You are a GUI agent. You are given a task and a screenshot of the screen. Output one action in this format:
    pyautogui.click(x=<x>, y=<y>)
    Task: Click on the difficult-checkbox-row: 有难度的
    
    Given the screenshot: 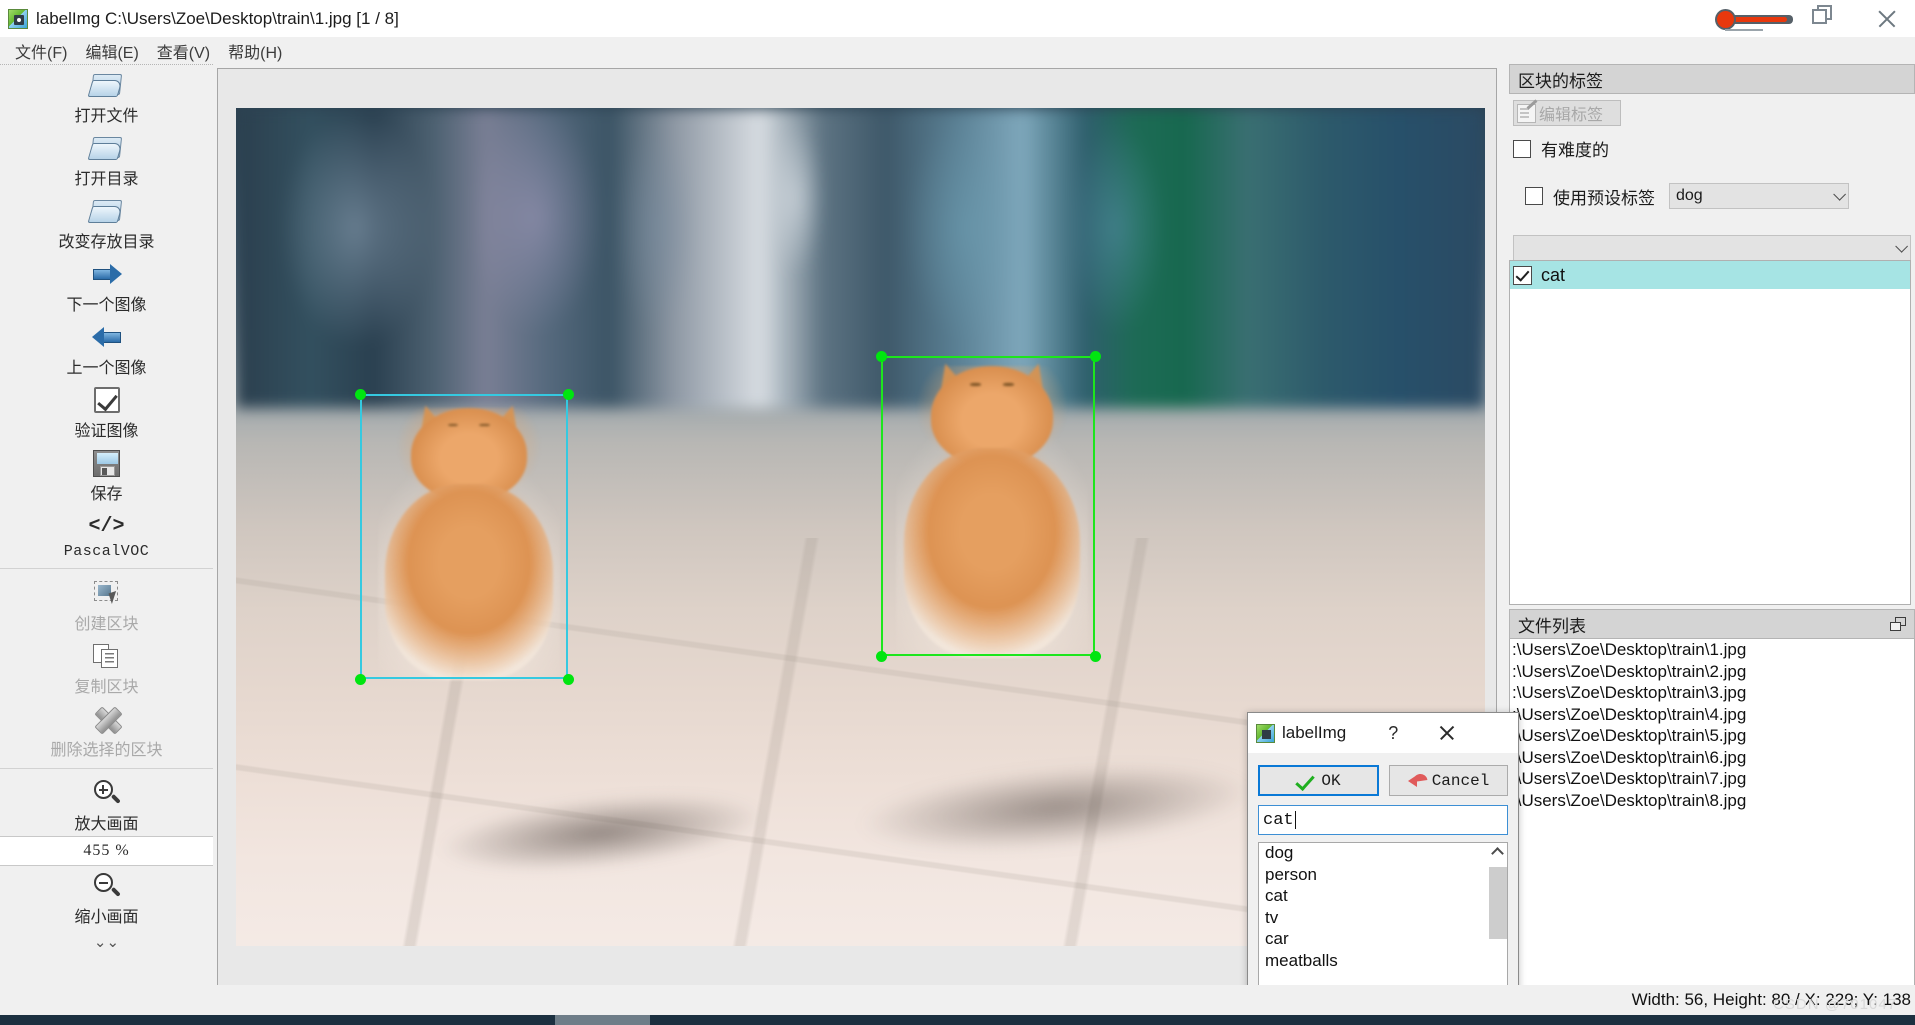 What is the action you would take?
    pyautogui.click(x=1714, y=148)
    